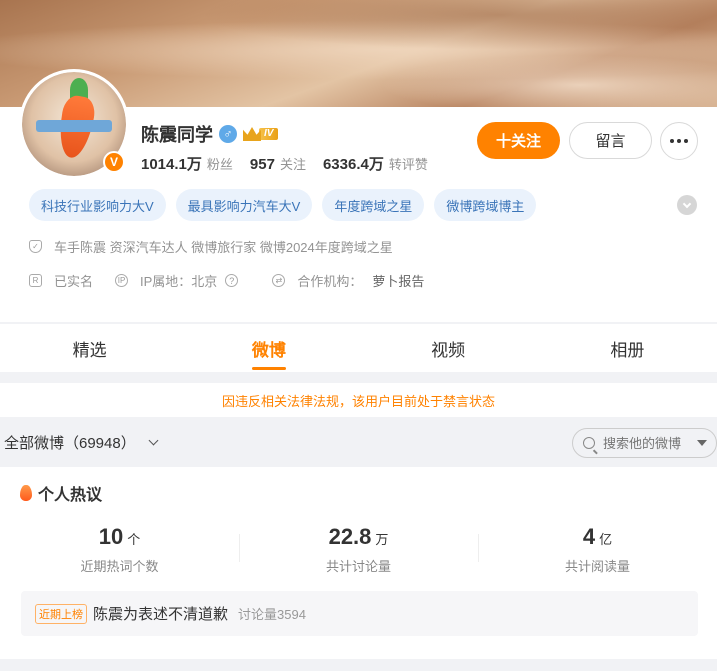  I want to click on likes-count: 6336.4万, so click(353, 164).